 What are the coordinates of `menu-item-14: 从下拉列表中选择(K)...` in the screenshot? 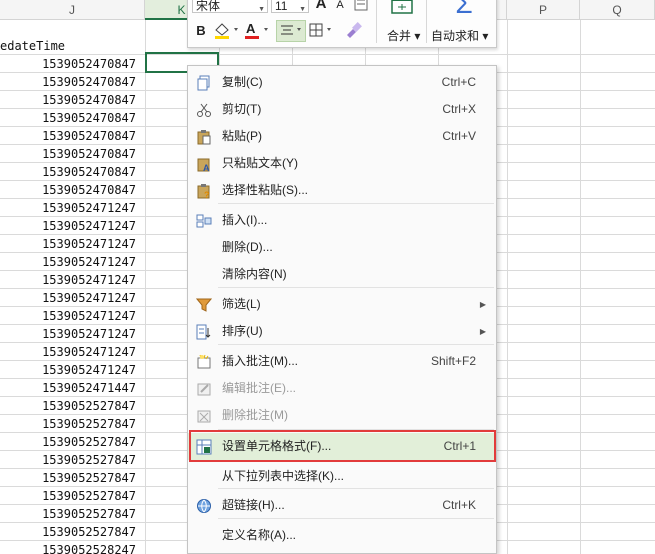 It's located at (342, 476).